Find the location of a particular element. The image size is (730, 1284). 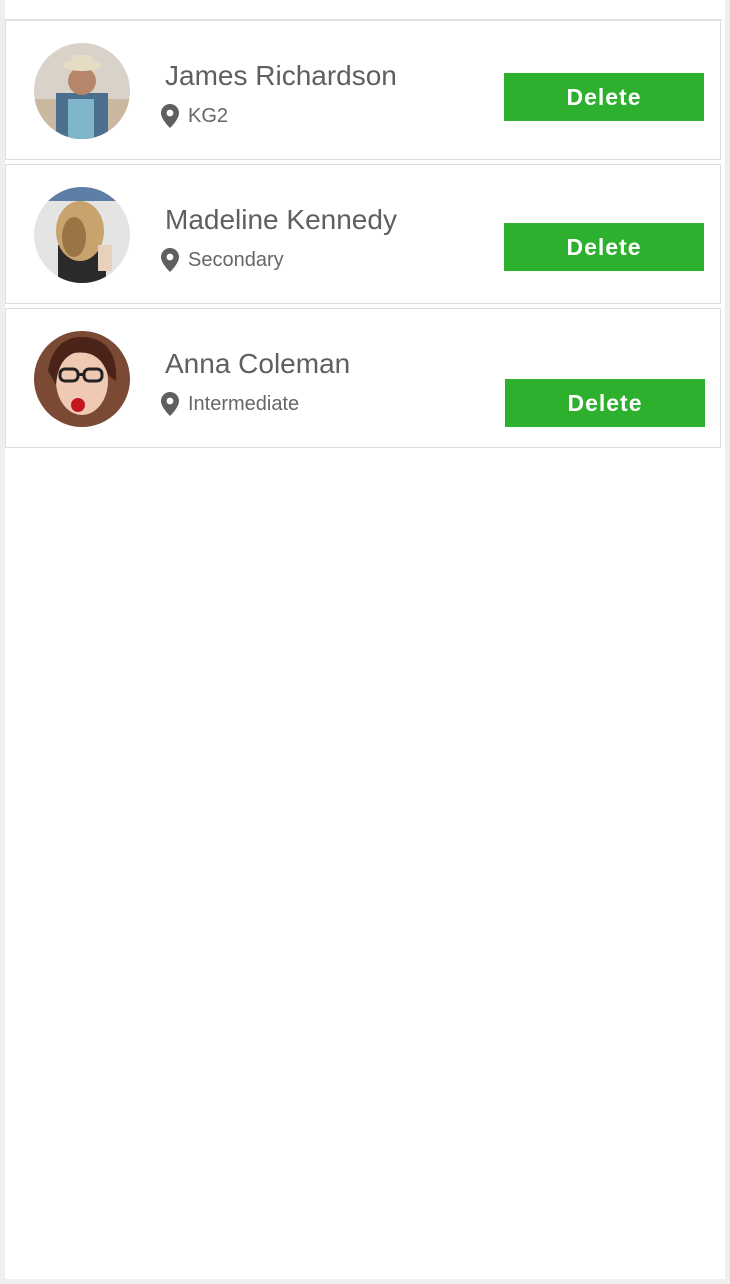

student-card: Anna Coleman Intermediate Delete is located at coordinates (363, 378).